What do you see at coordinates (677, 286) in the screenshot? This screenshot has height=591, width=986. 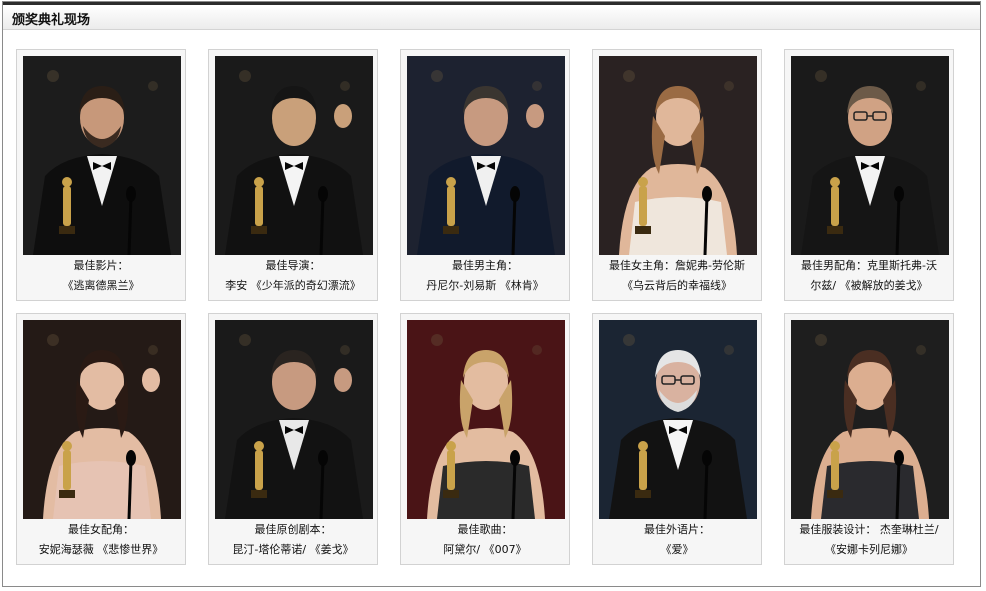 I see `winner-film-caption: 《乌云背后的幸福线》` at bounding box center [677, 286].